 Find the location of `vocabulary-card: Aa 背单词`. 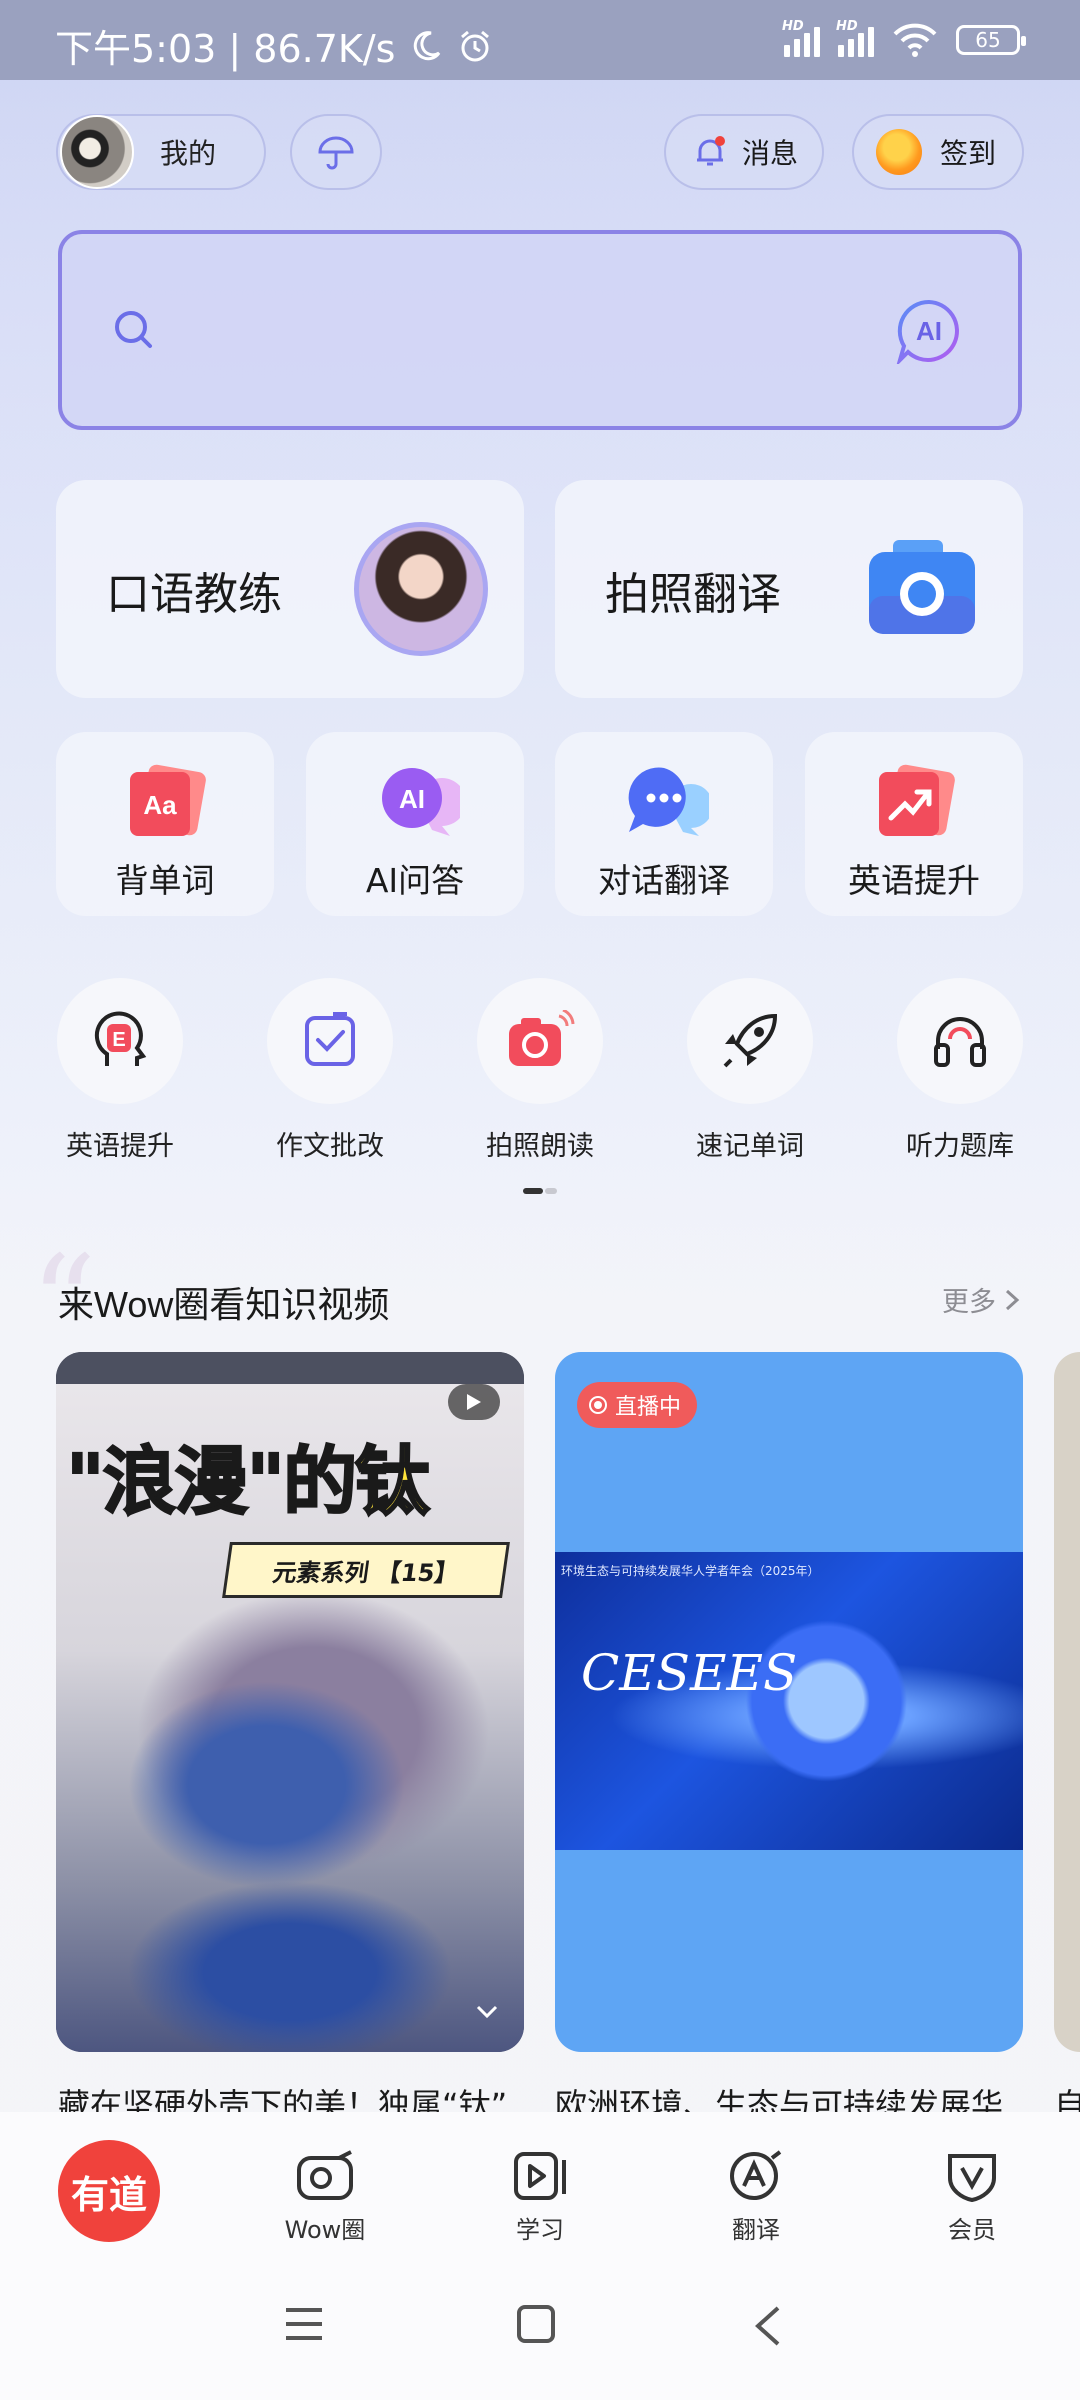

vocabulary-card: Aa 背单词 is located at coordinates (165, 824).